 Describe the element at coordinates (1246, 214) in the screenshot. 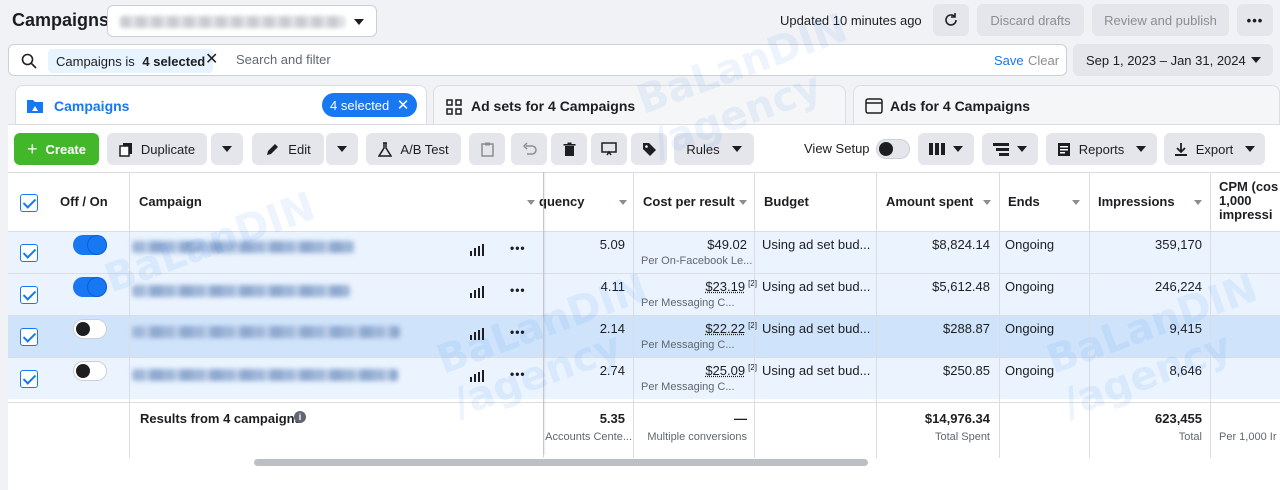

I see `cpm-header-line3: impressi` at that location.